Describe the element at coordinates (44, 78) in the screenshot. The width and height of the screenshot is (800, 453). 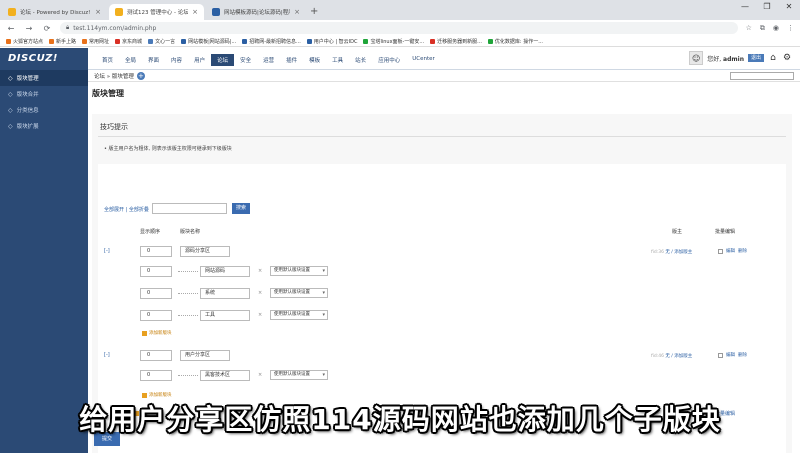
I see `sidebar-item-forum-manage: ◇ 版块管理` at that location.